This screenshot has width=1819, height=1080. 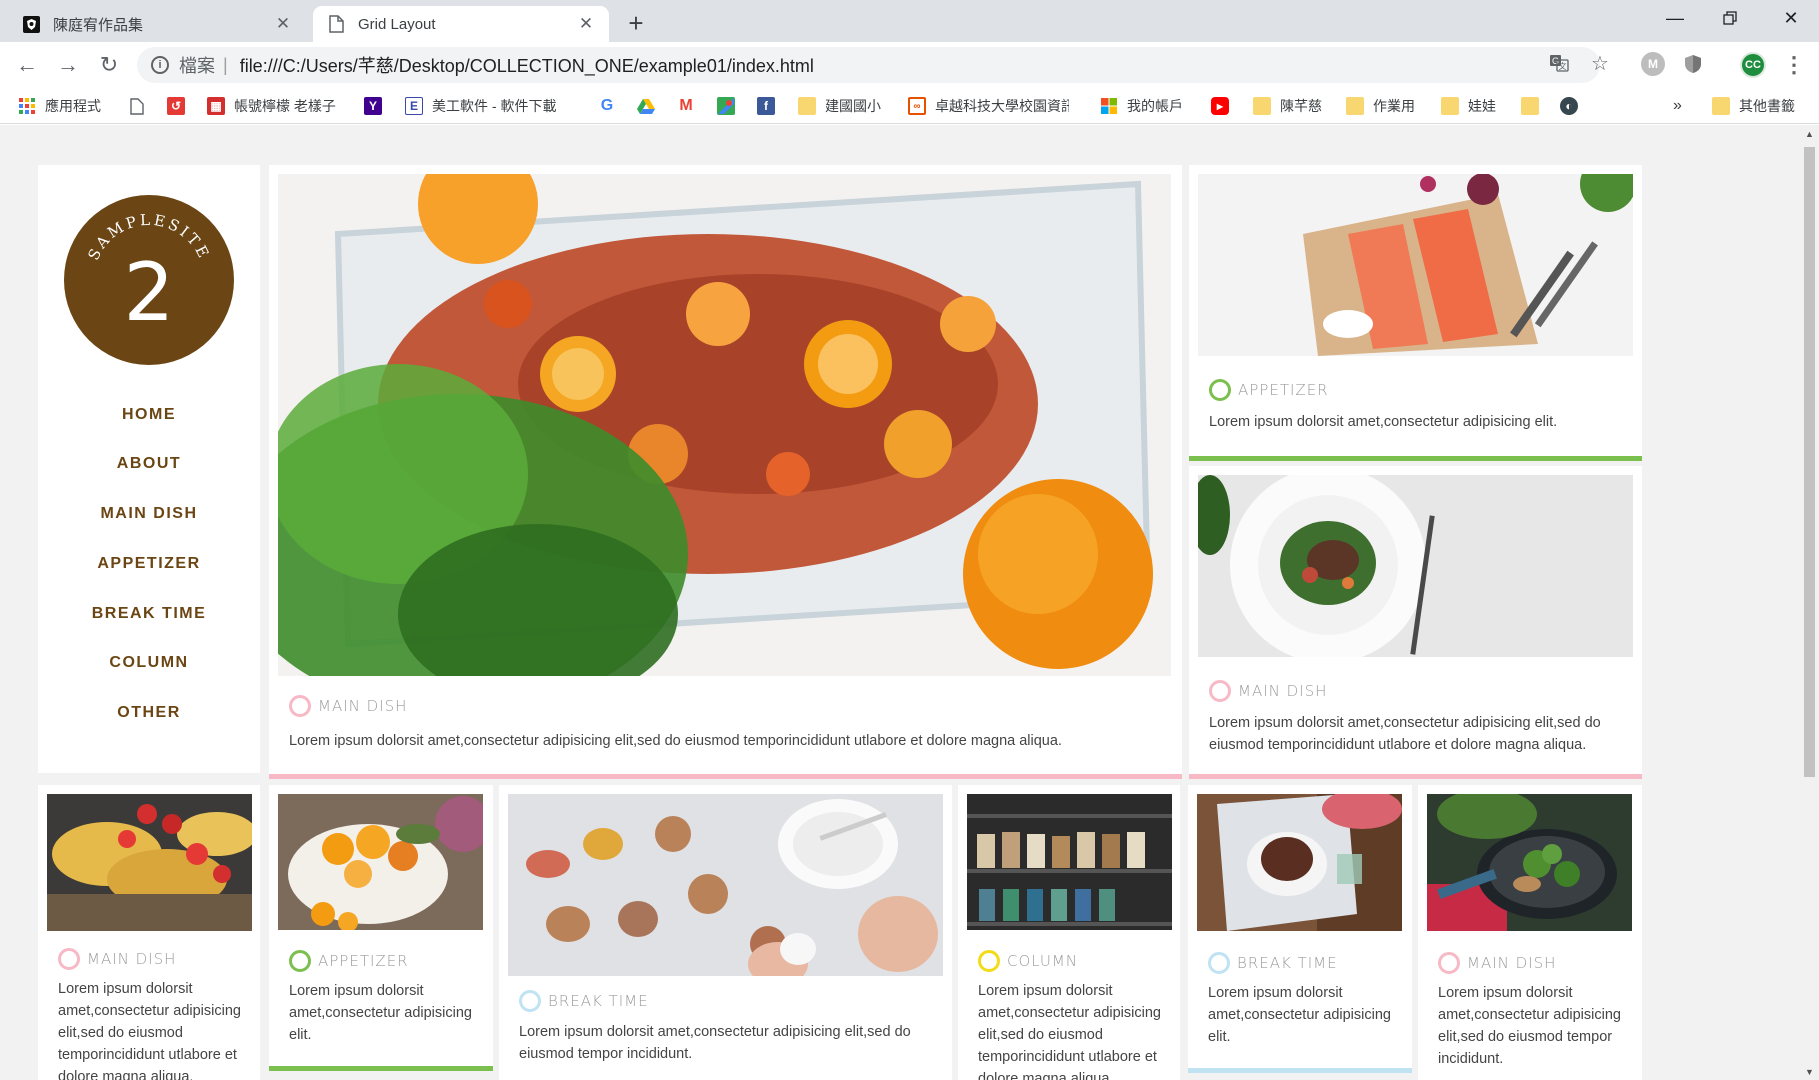 I want to click on bookmark-gmail: M, so click(x=690, y=106).